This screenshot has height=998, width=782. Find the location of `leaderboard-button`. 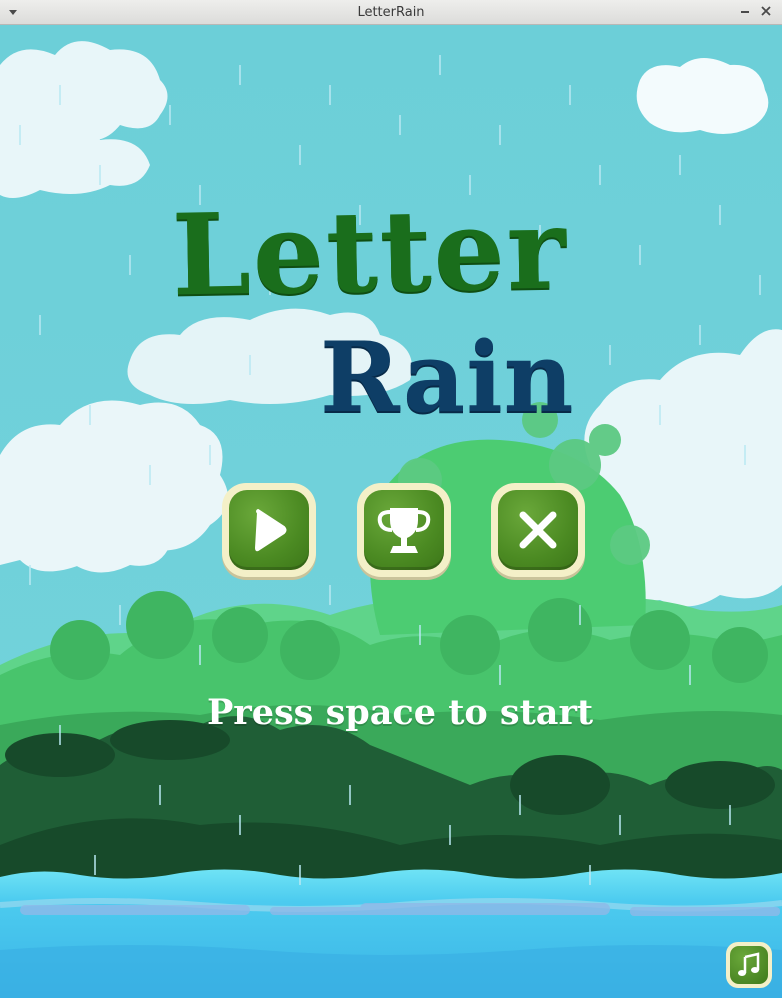

leaderboard-button is located at coordinates (404, 530).